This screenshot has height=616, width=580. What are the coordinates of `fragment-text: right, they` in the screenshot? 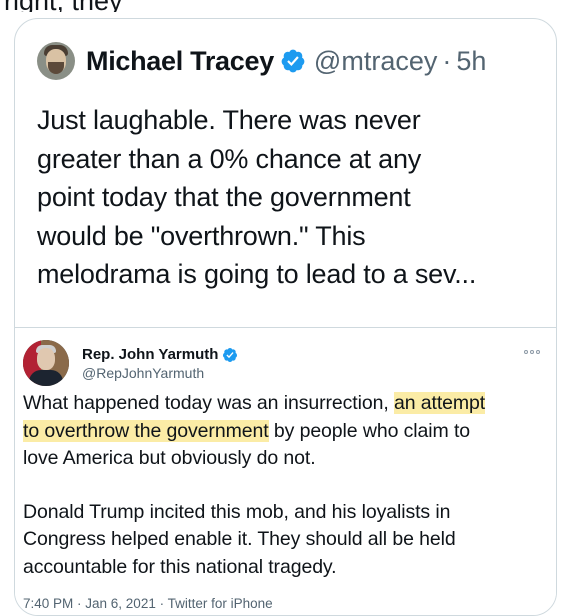 It's located at (63, 6).